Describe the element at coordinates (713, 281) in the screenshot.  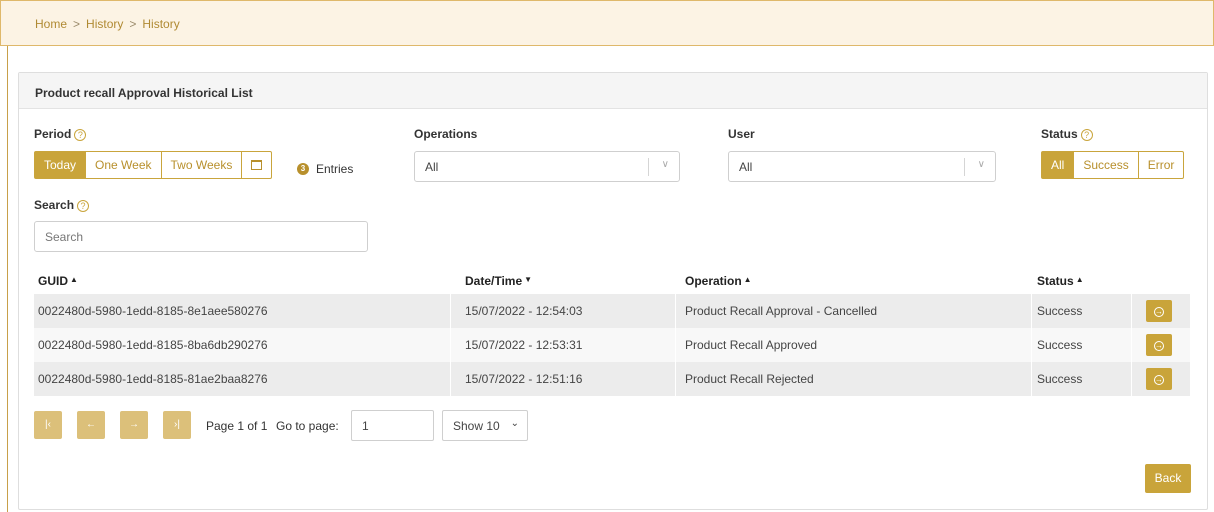
I see `column-header-operation-label: Operation` at that location.